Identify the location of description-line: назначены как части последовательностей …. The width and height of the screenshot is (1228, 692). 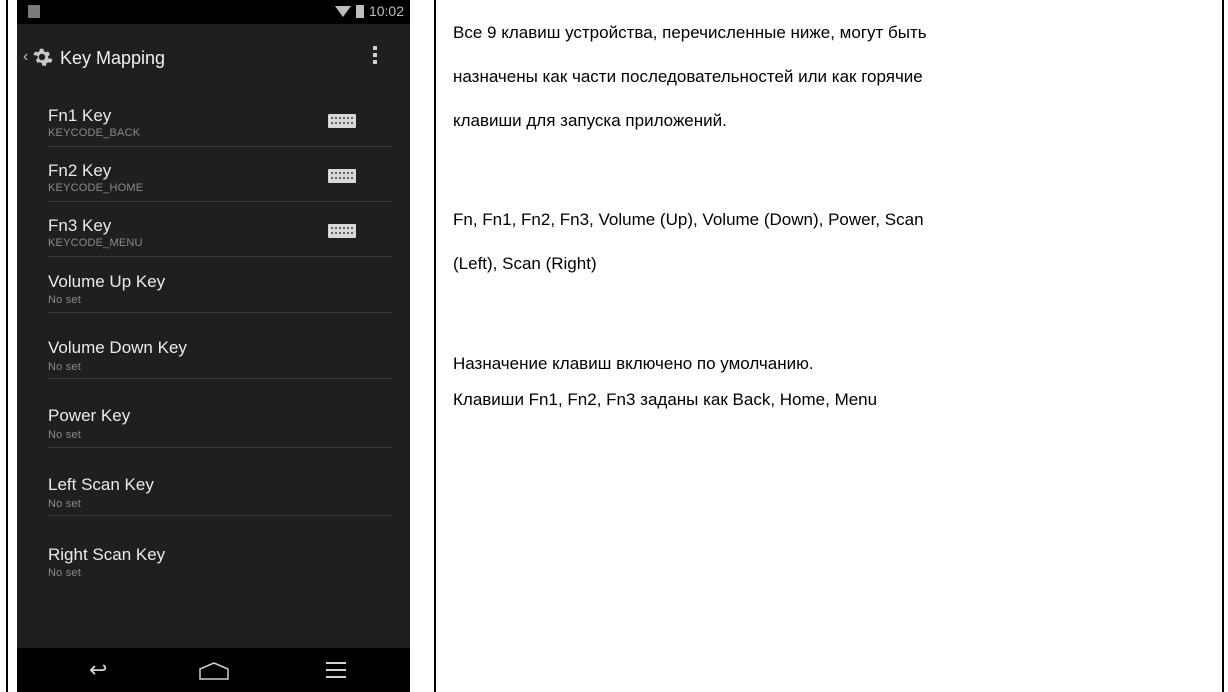
(688, 76).